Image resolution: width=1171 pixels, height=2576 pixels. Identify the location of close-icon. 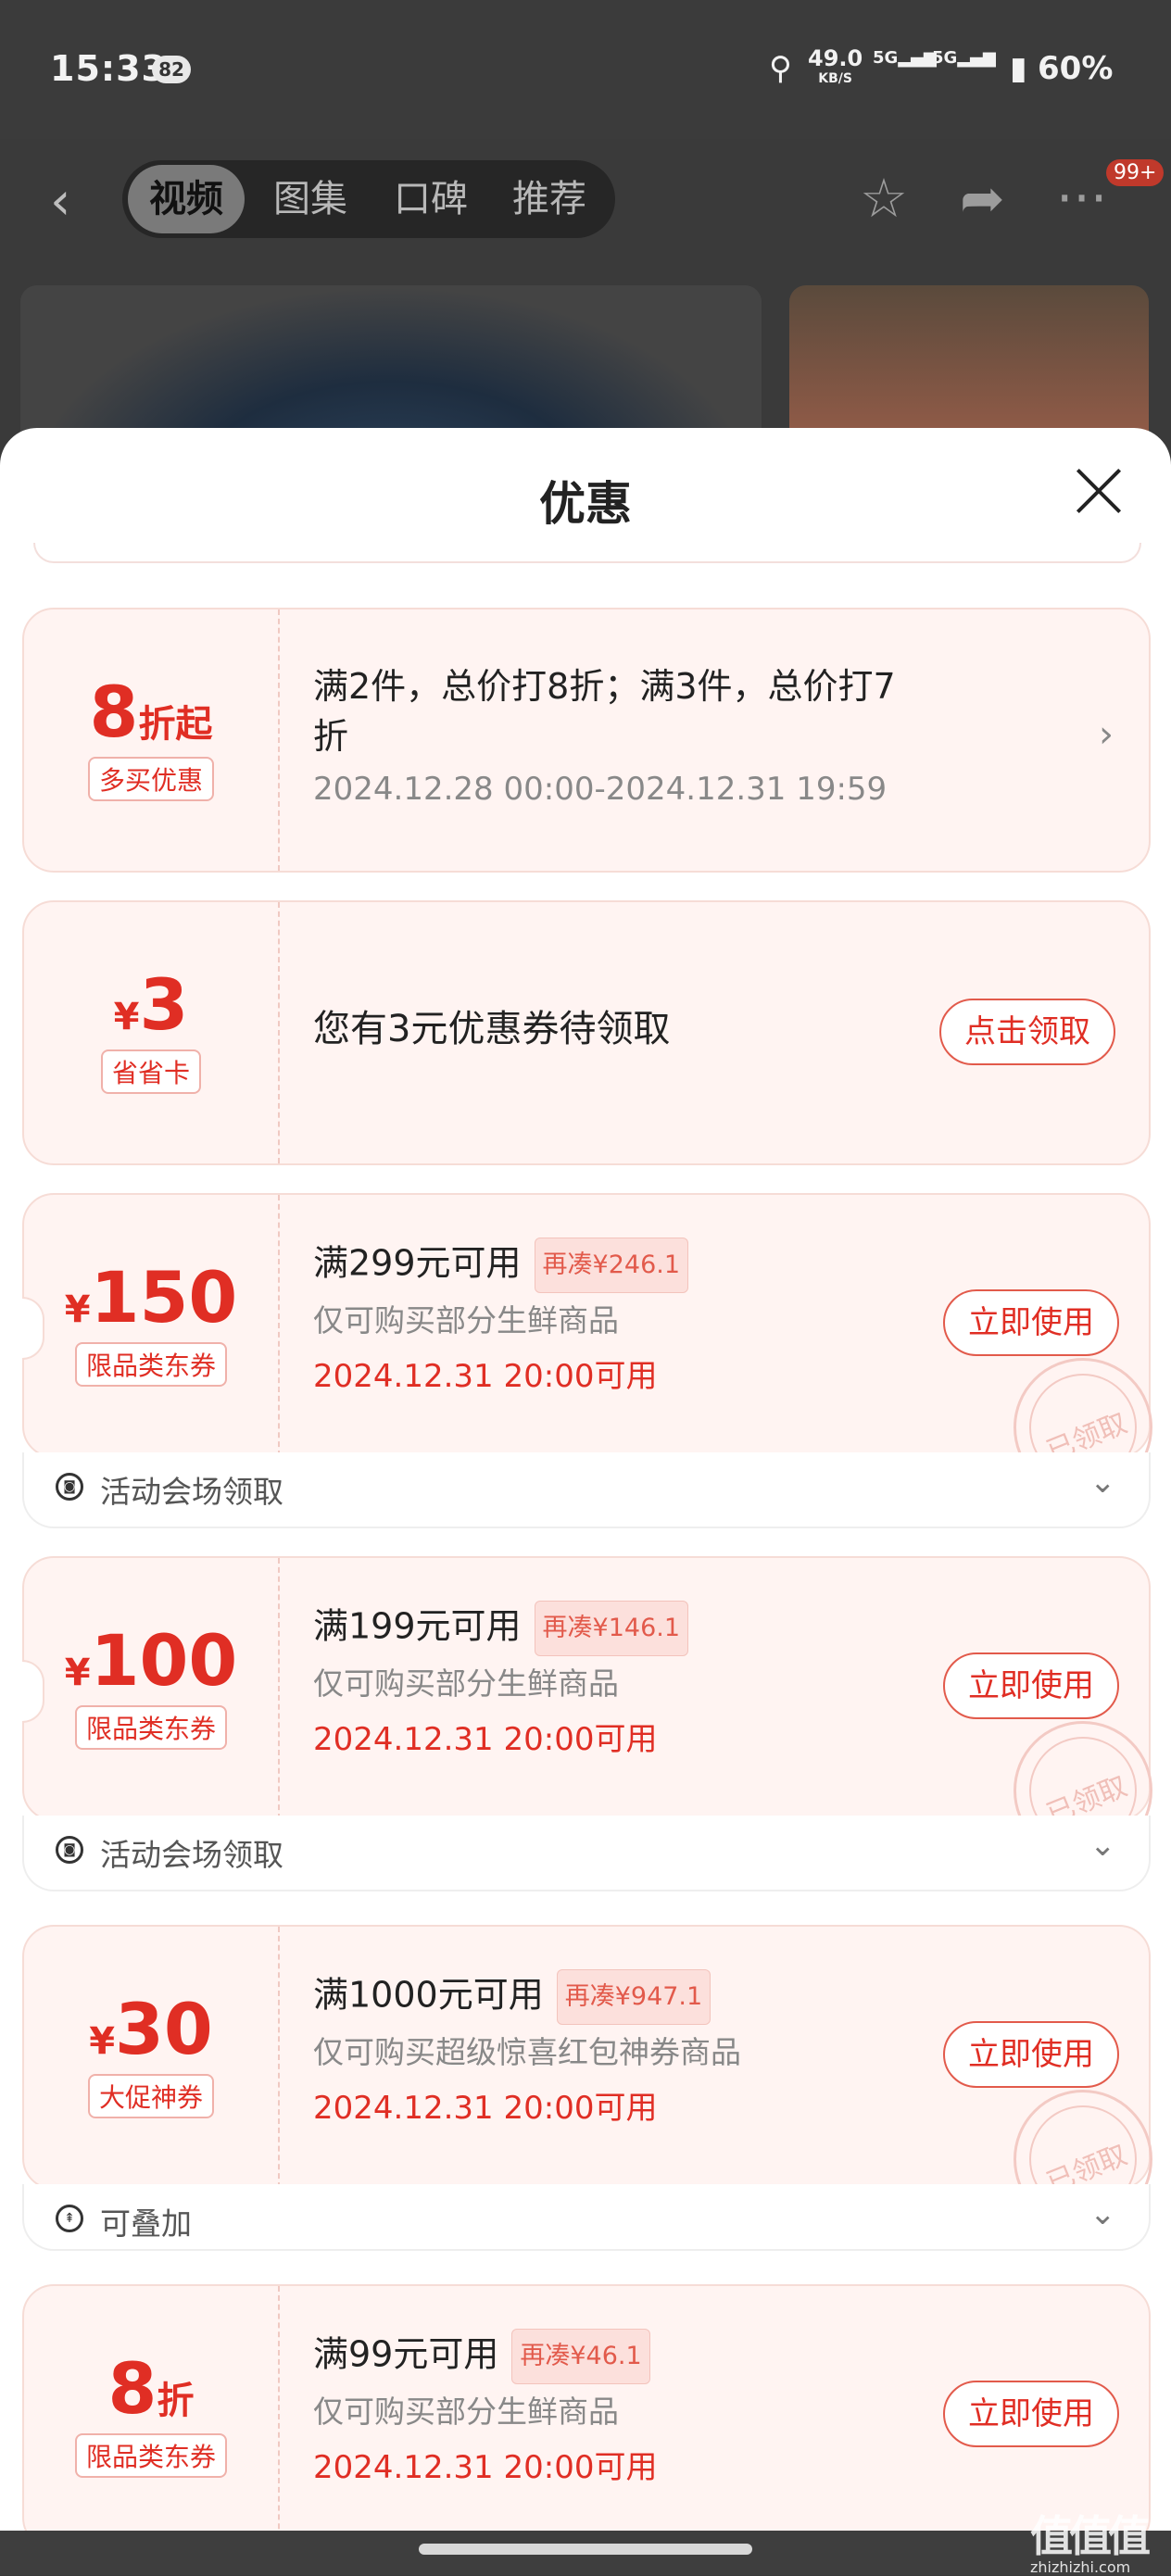
(1098, 491).